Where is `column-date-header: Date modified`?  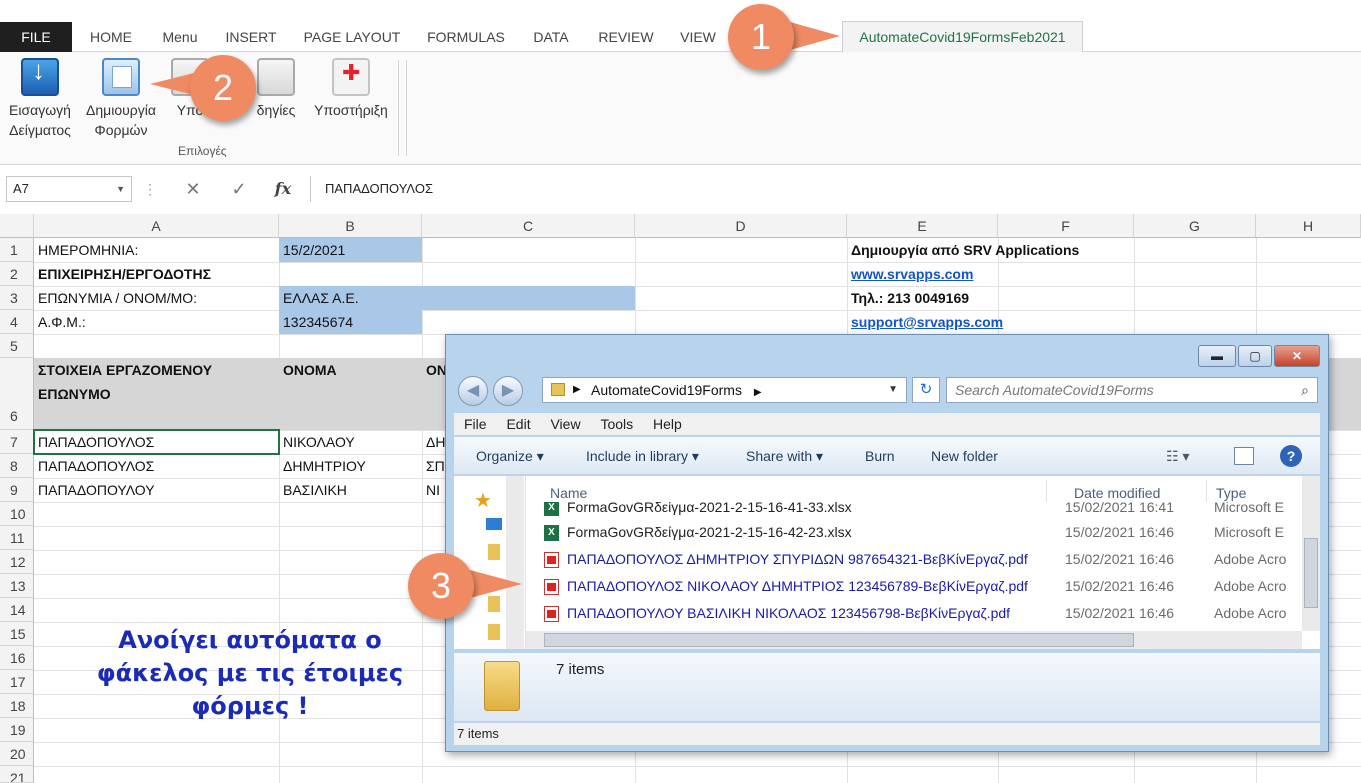 column-date-header: Date modified is located at coordinates (1117, 489).